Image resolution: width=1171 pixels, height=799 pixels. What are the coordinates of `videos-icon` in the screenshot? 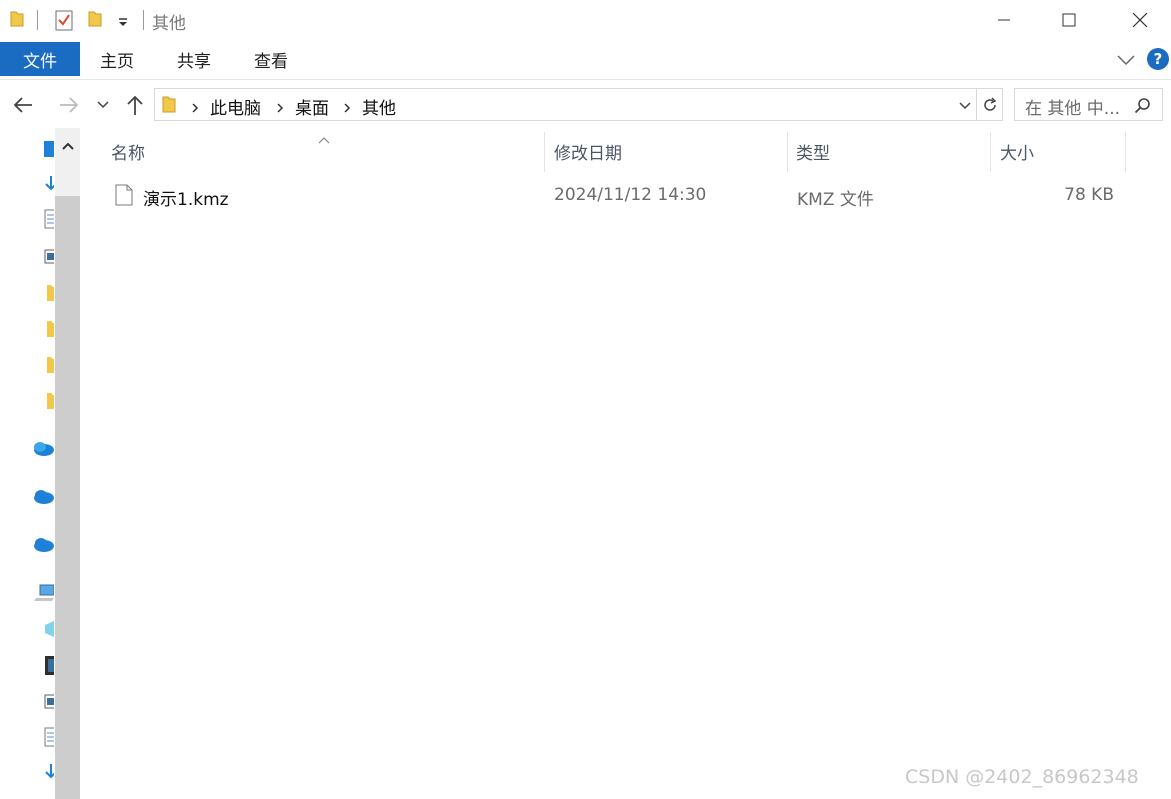 It's located at (47, 665).